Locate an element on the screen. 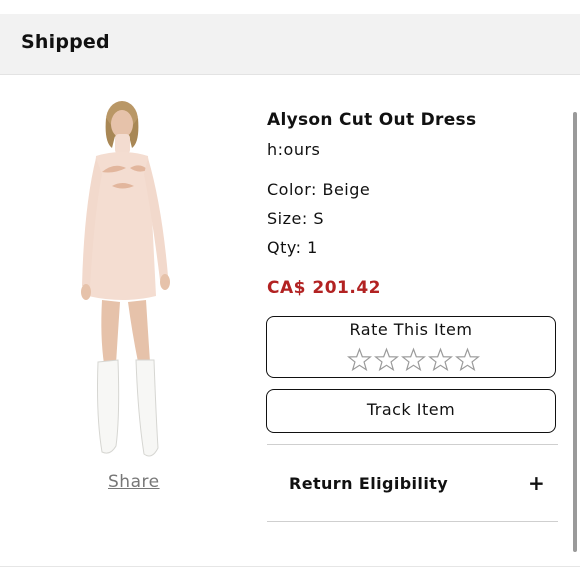 The image size is (580, 580). price: CA$ 201.42 is located at coordinates (324, 288).